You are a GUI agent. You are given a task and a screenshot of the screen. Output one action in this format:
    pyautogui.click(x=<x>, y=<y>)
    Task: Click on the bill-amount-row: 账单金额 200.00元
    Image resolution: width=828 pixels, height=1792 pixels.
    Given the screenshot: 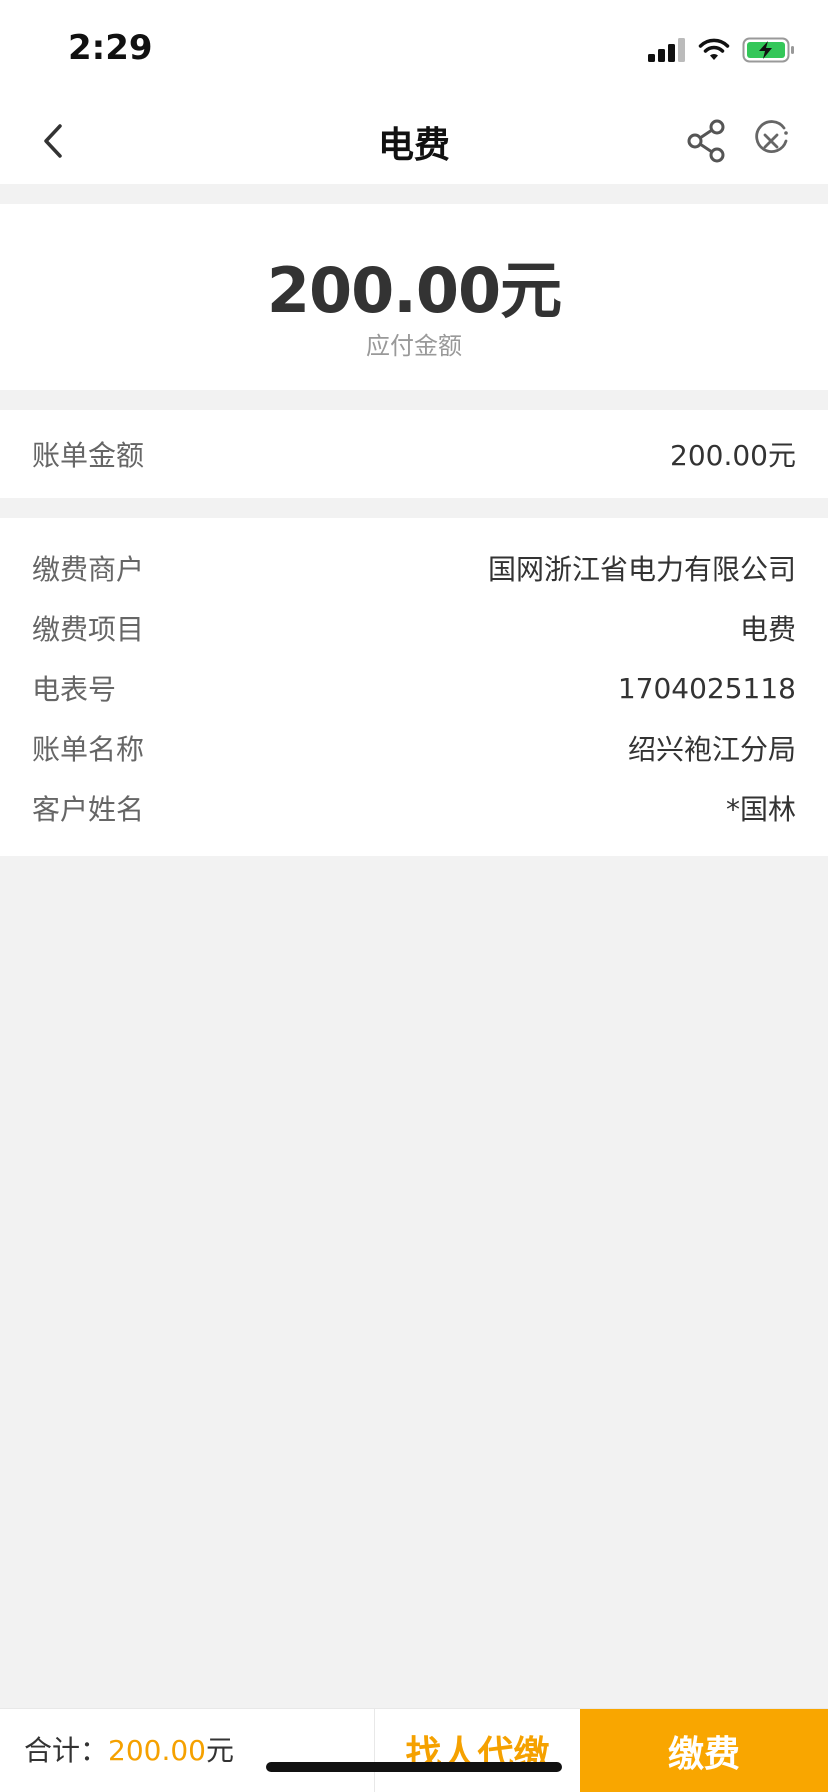 What is the action you would take?
    pyautogui.click(x=414, y=454)
    